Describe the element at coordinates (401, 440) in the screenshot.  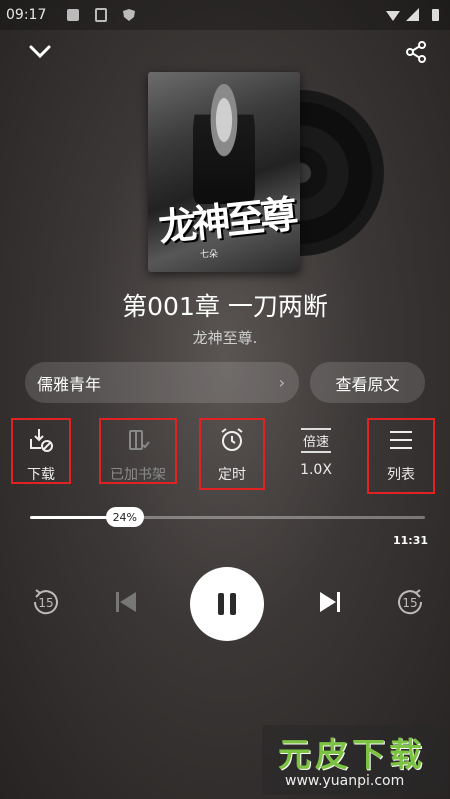
I see `list-icon` at that location.